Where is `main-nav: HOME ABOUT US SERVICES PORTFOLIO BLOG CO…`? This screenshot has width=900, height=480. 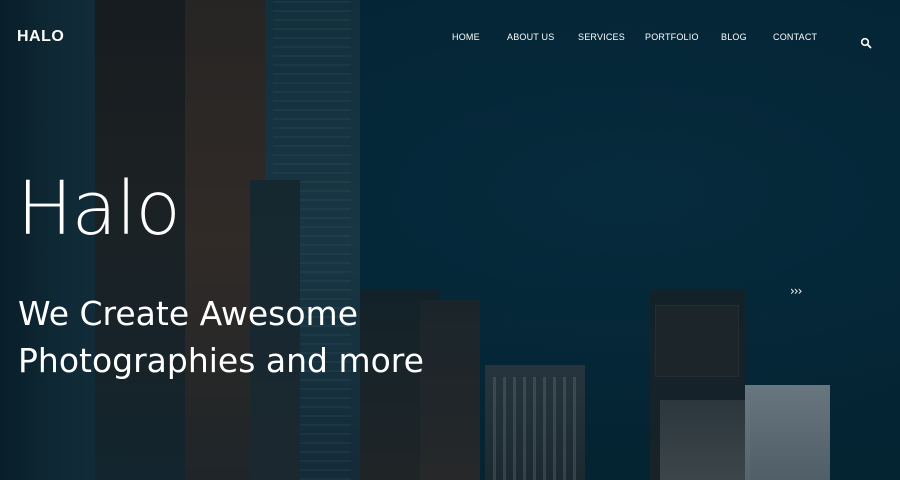 main-nav: HOME ABOUT US SERVICES PORTFOLIO BLOG CO… is located at coordinates (450, 39).